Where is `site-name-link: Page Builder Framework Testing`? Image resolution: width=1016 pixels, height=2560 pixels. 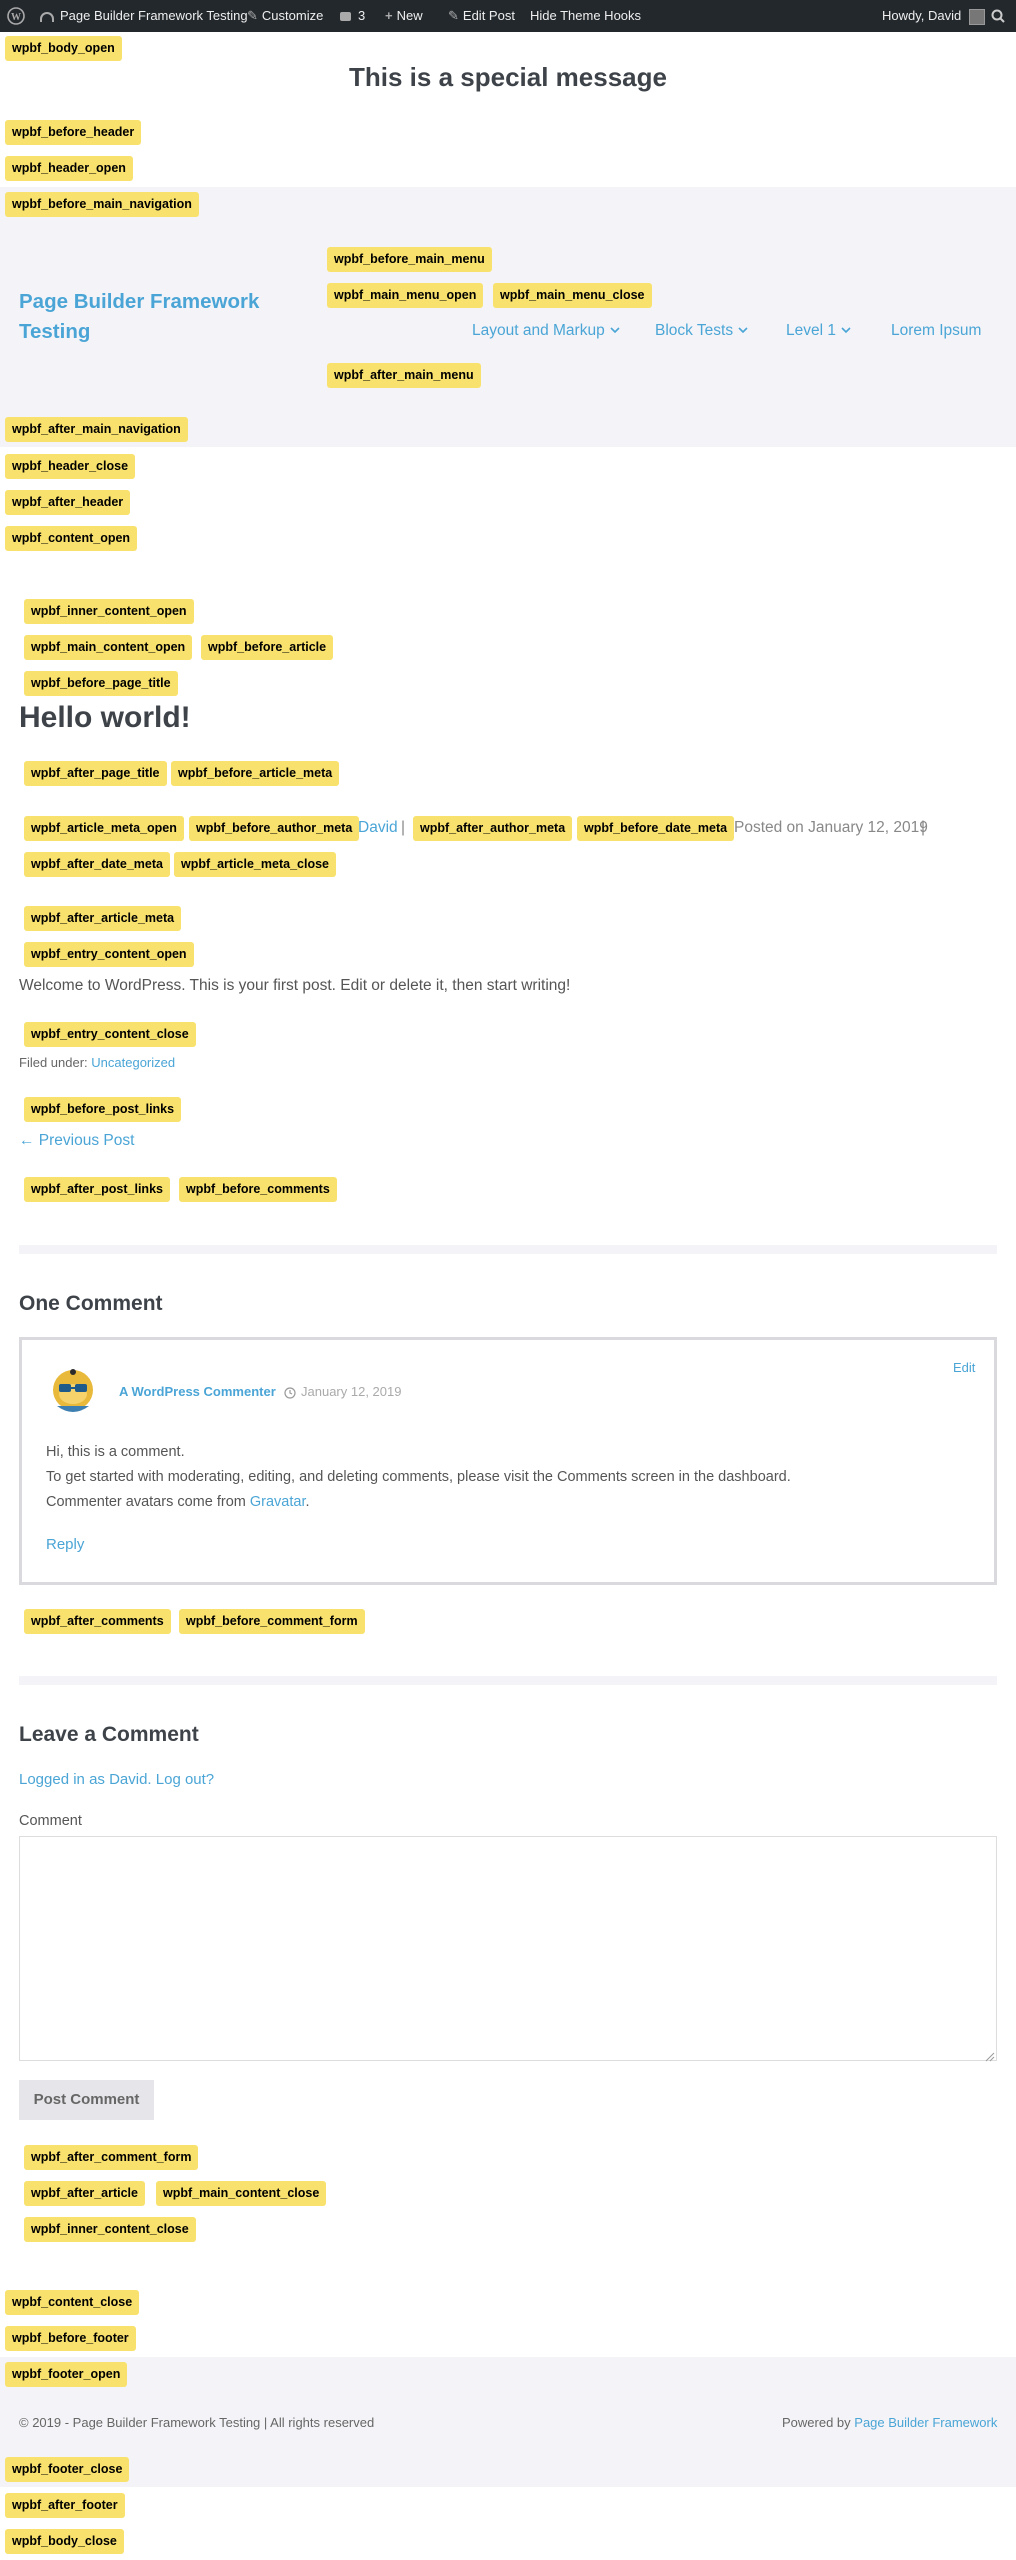
site-name-link: Page Builder Framework Testing is located at coordinates (144, 16).